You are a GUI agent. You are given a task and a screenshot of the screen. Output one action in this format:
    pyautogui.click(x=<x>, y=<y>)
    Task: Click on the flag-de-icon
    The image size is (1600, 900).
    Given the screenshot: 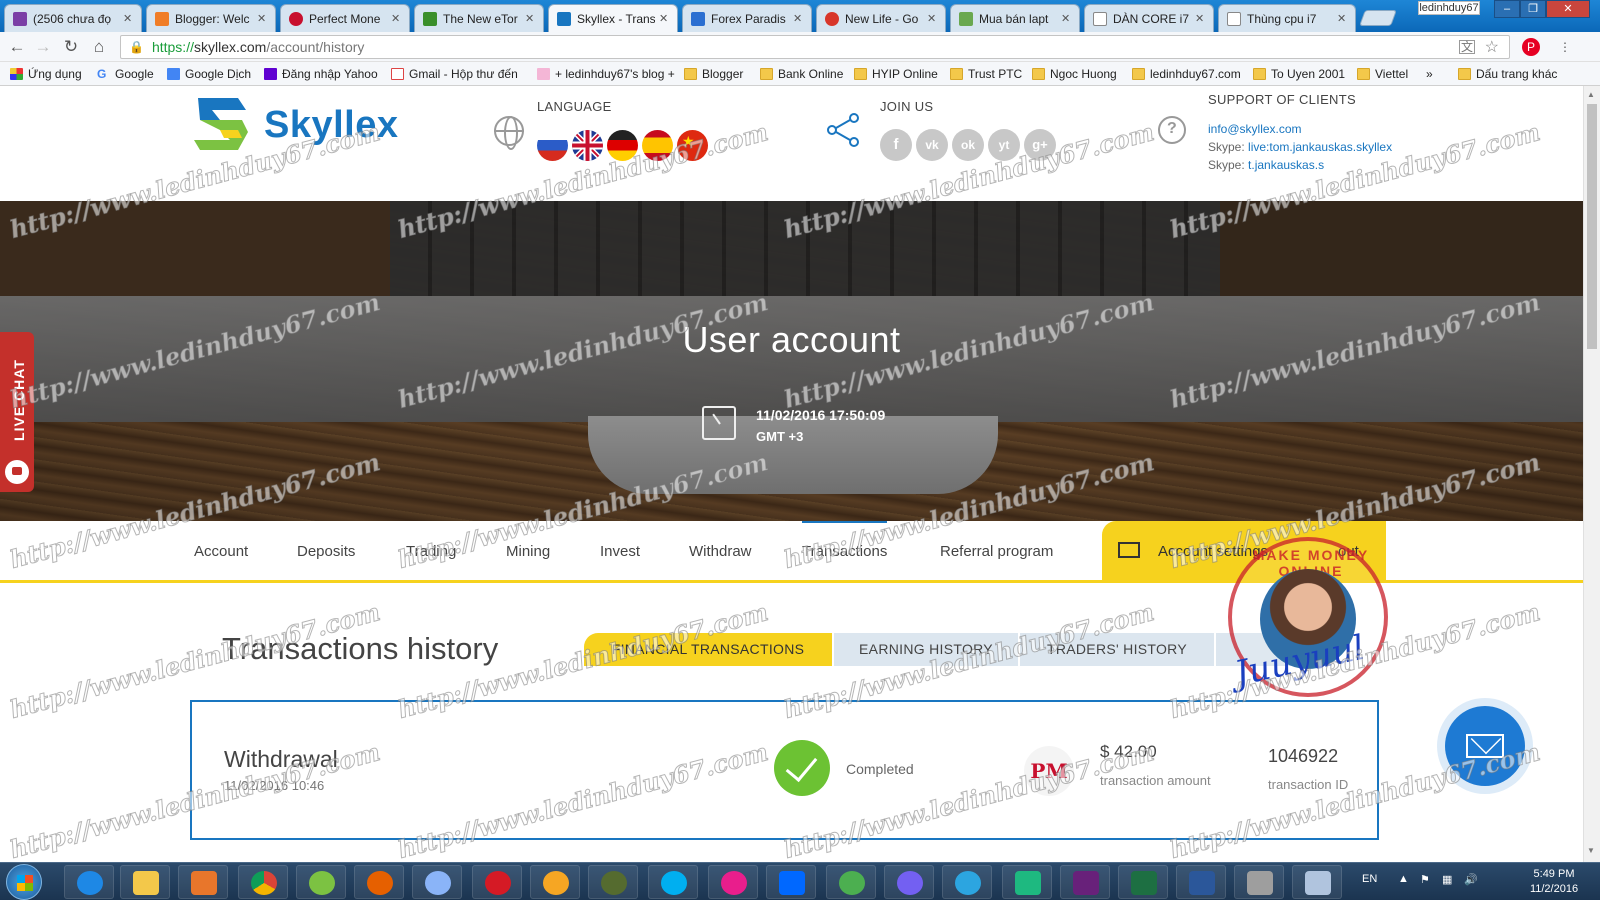 What is the action you would take?
    pyautogui.click(x=622, y=145)
    